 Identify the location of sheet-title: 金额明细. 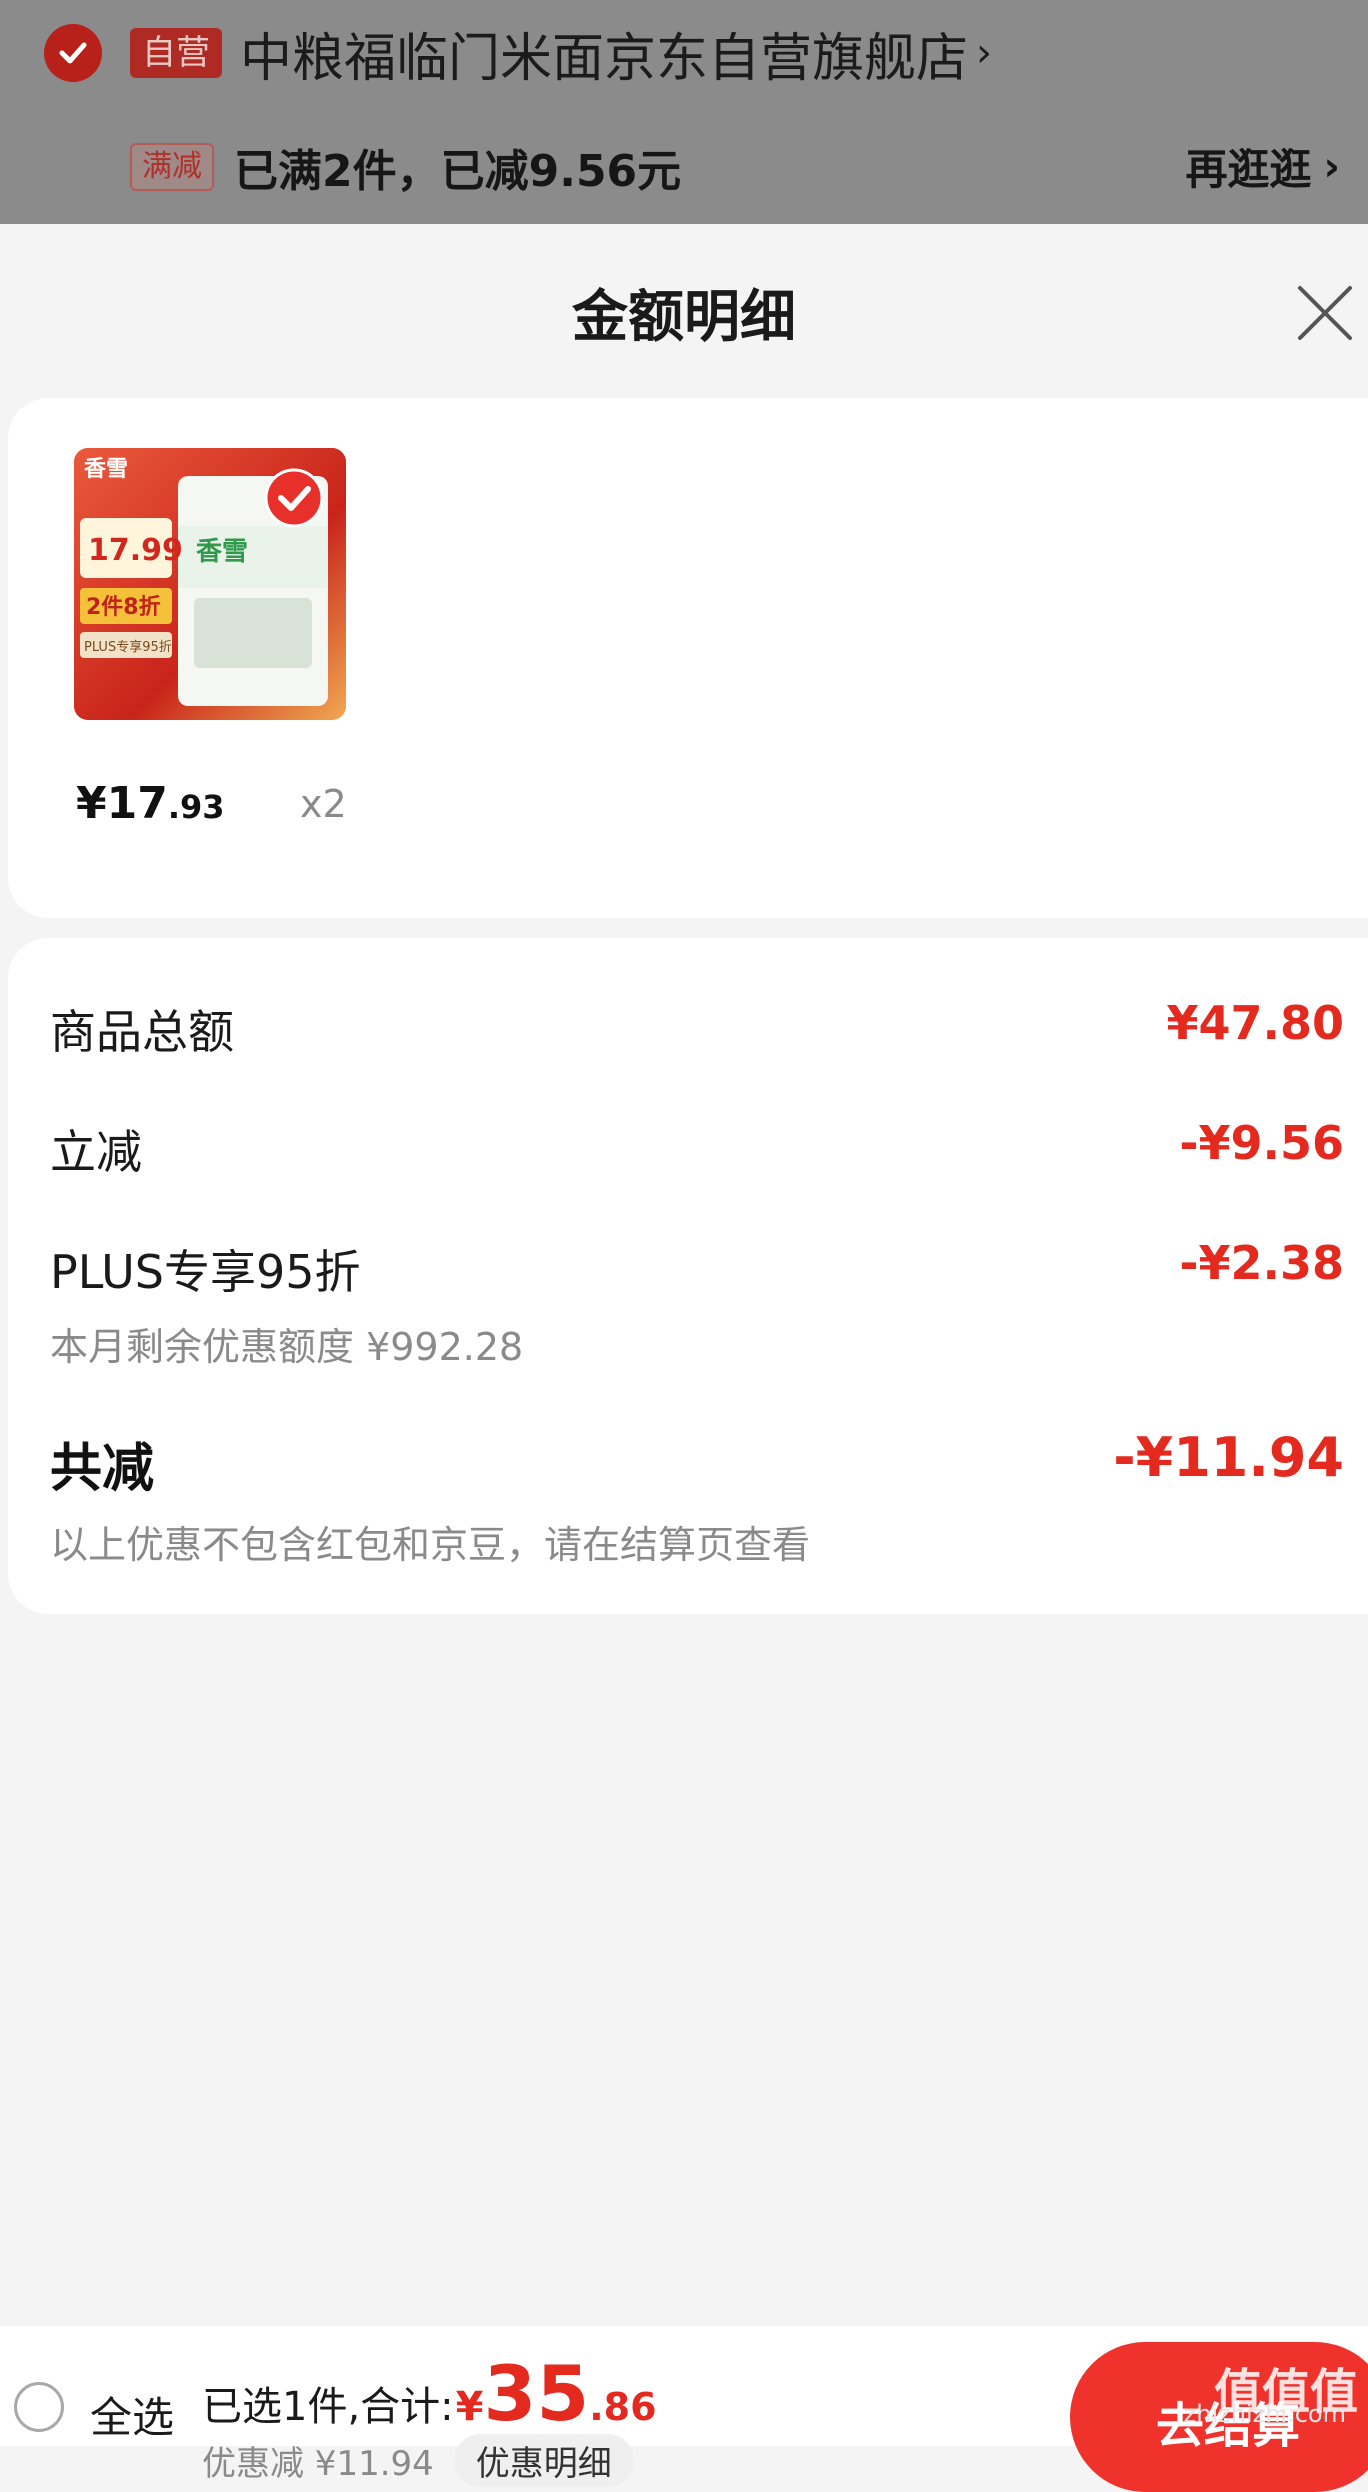
(684, 317).